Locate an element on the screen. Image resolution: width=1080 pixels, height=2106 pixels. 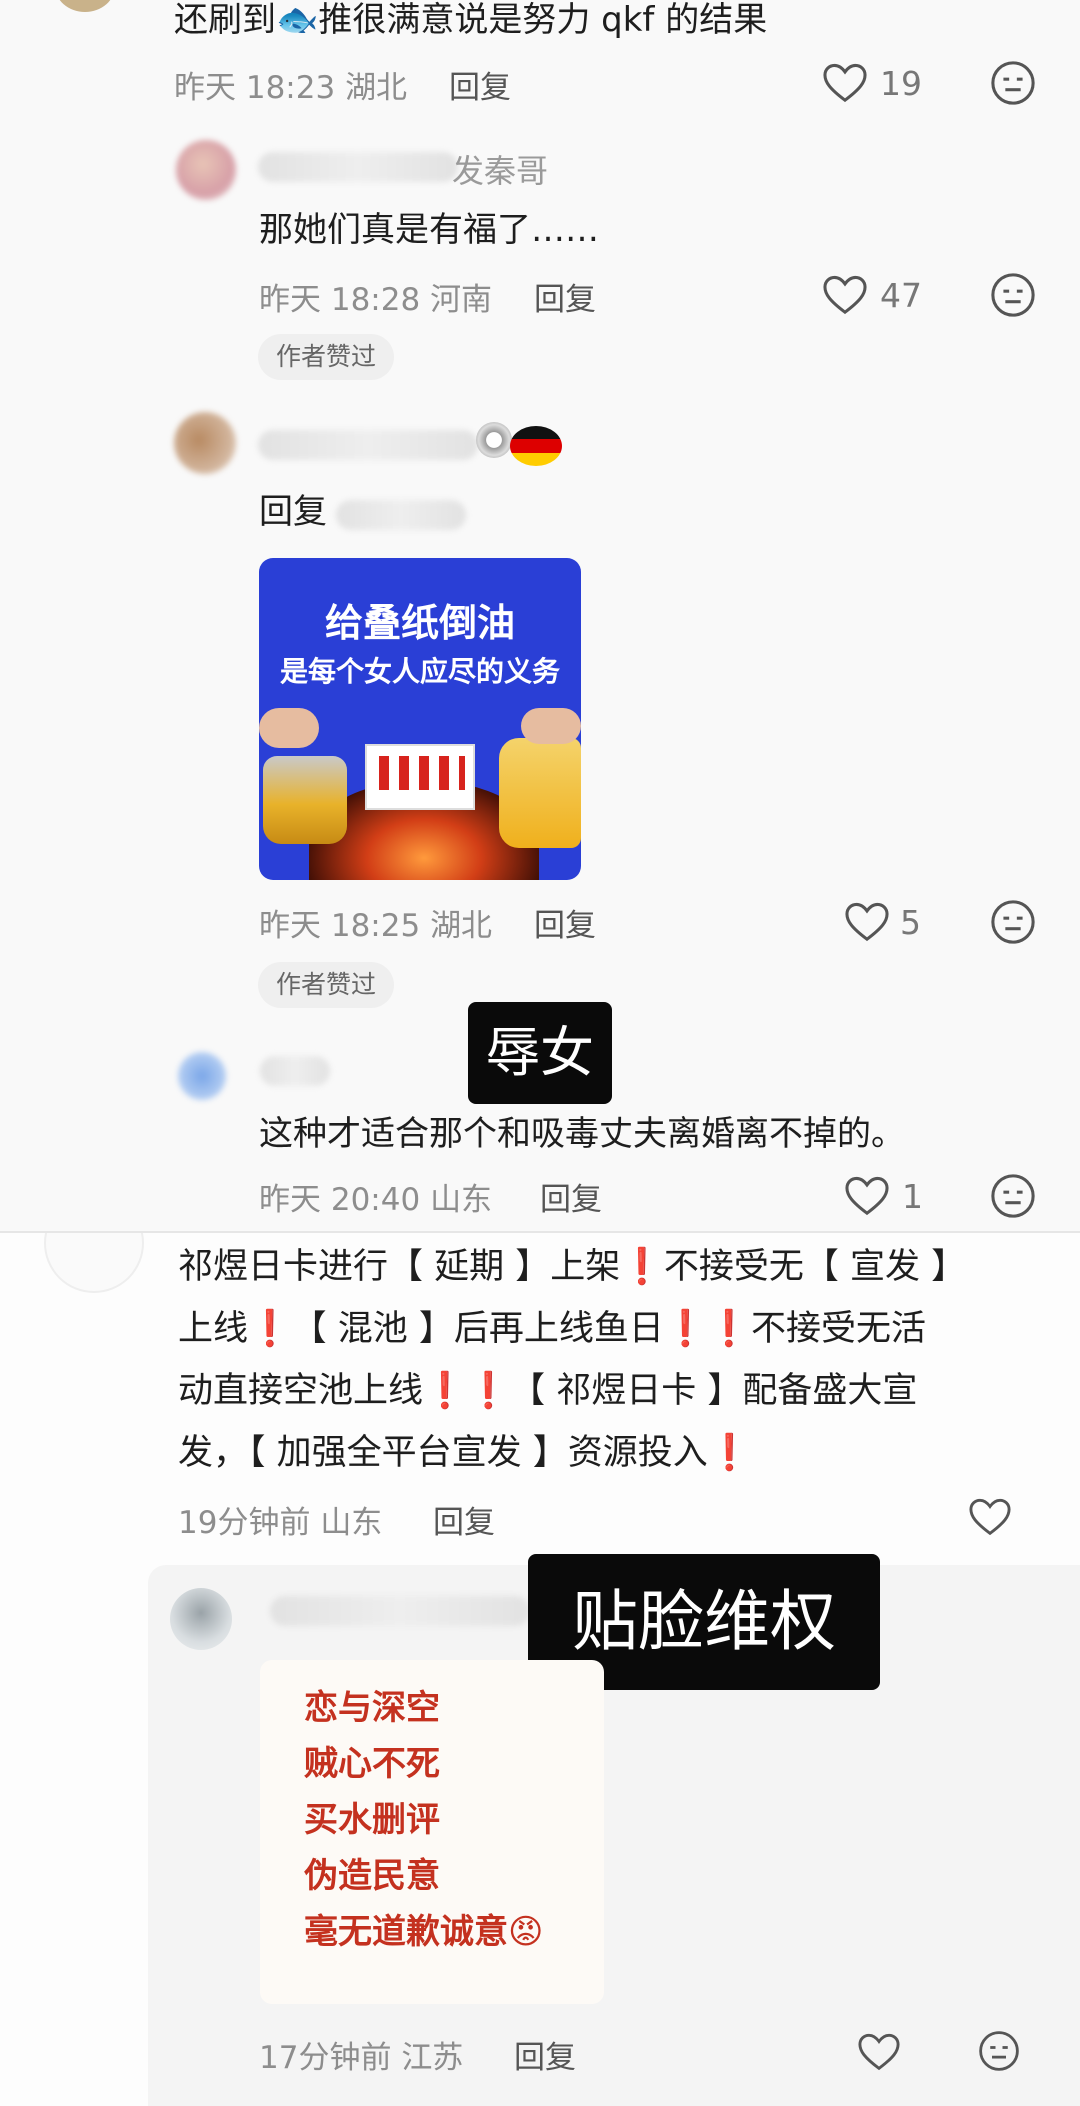
comment-meta: 昨天 18:28 河南 is located at coordinates (375, 296).